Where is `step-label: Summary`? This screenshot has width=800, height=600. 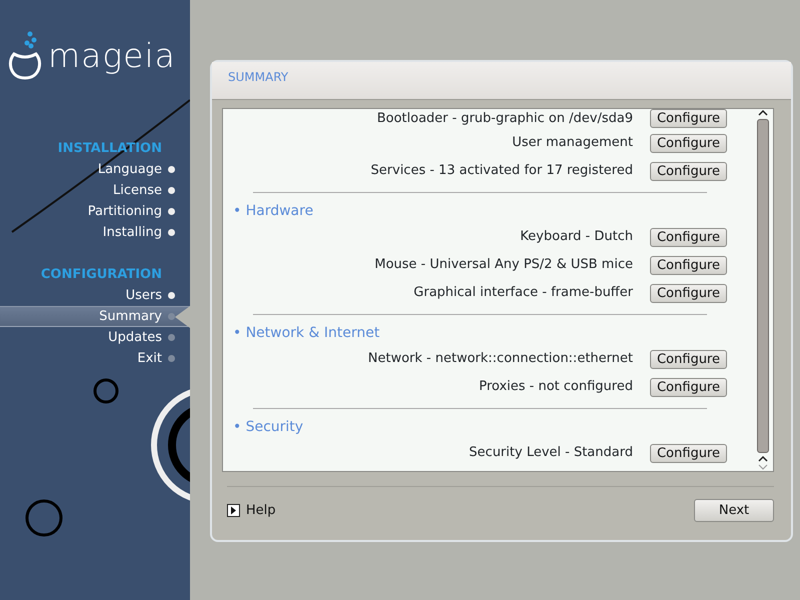
step-label: Summary is located at coordinates (130, 317).